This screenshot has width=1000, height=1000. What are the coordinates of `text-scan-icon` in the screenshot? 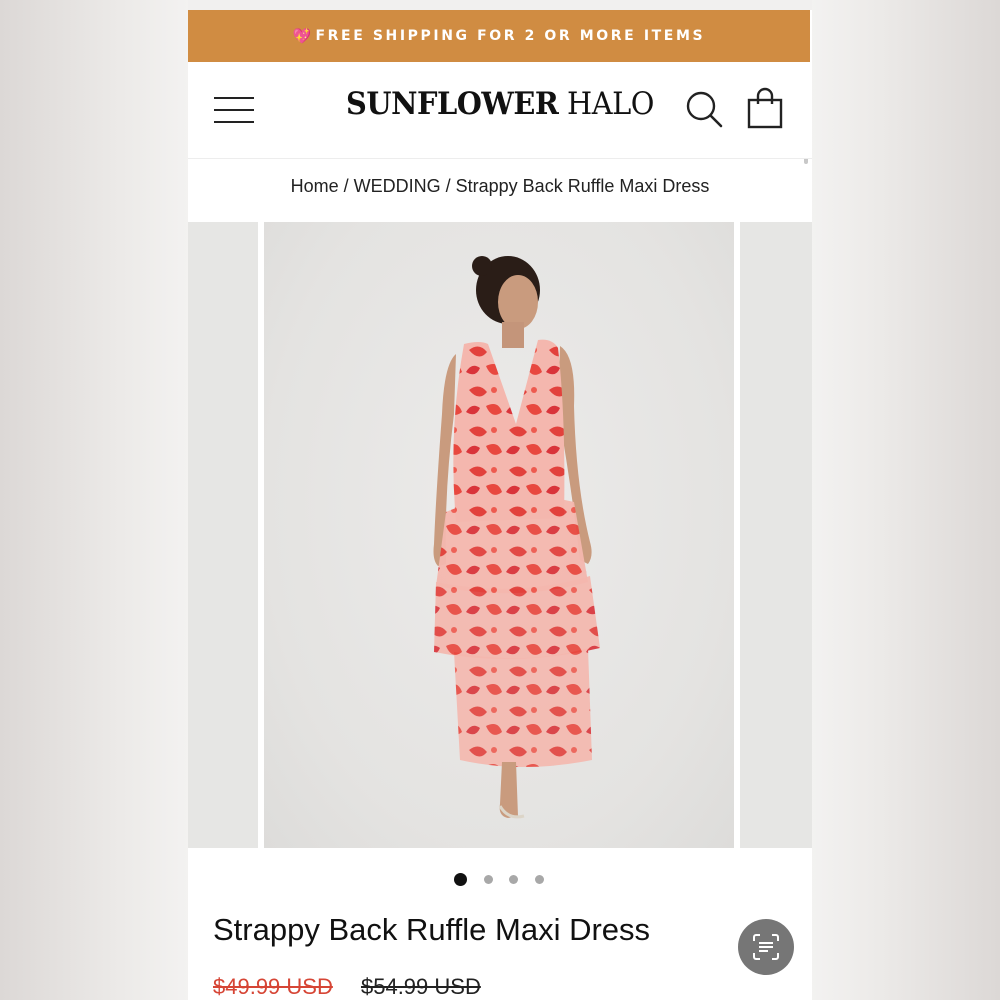 It's located at (766, 947).